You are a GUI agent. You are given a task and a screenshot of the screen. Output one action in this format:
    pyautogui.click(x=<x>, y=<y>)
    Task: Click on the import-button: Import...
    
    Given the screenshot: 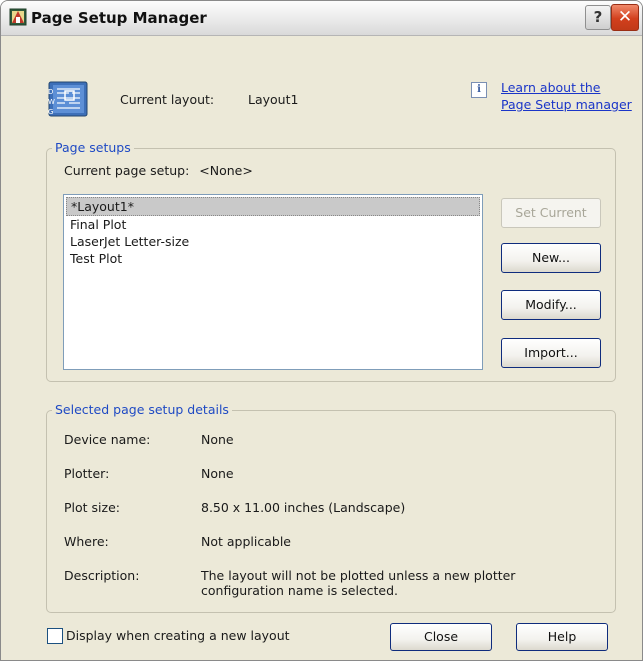 What is the action you would take?
    pyautogui.click(x=551, y=353)
    